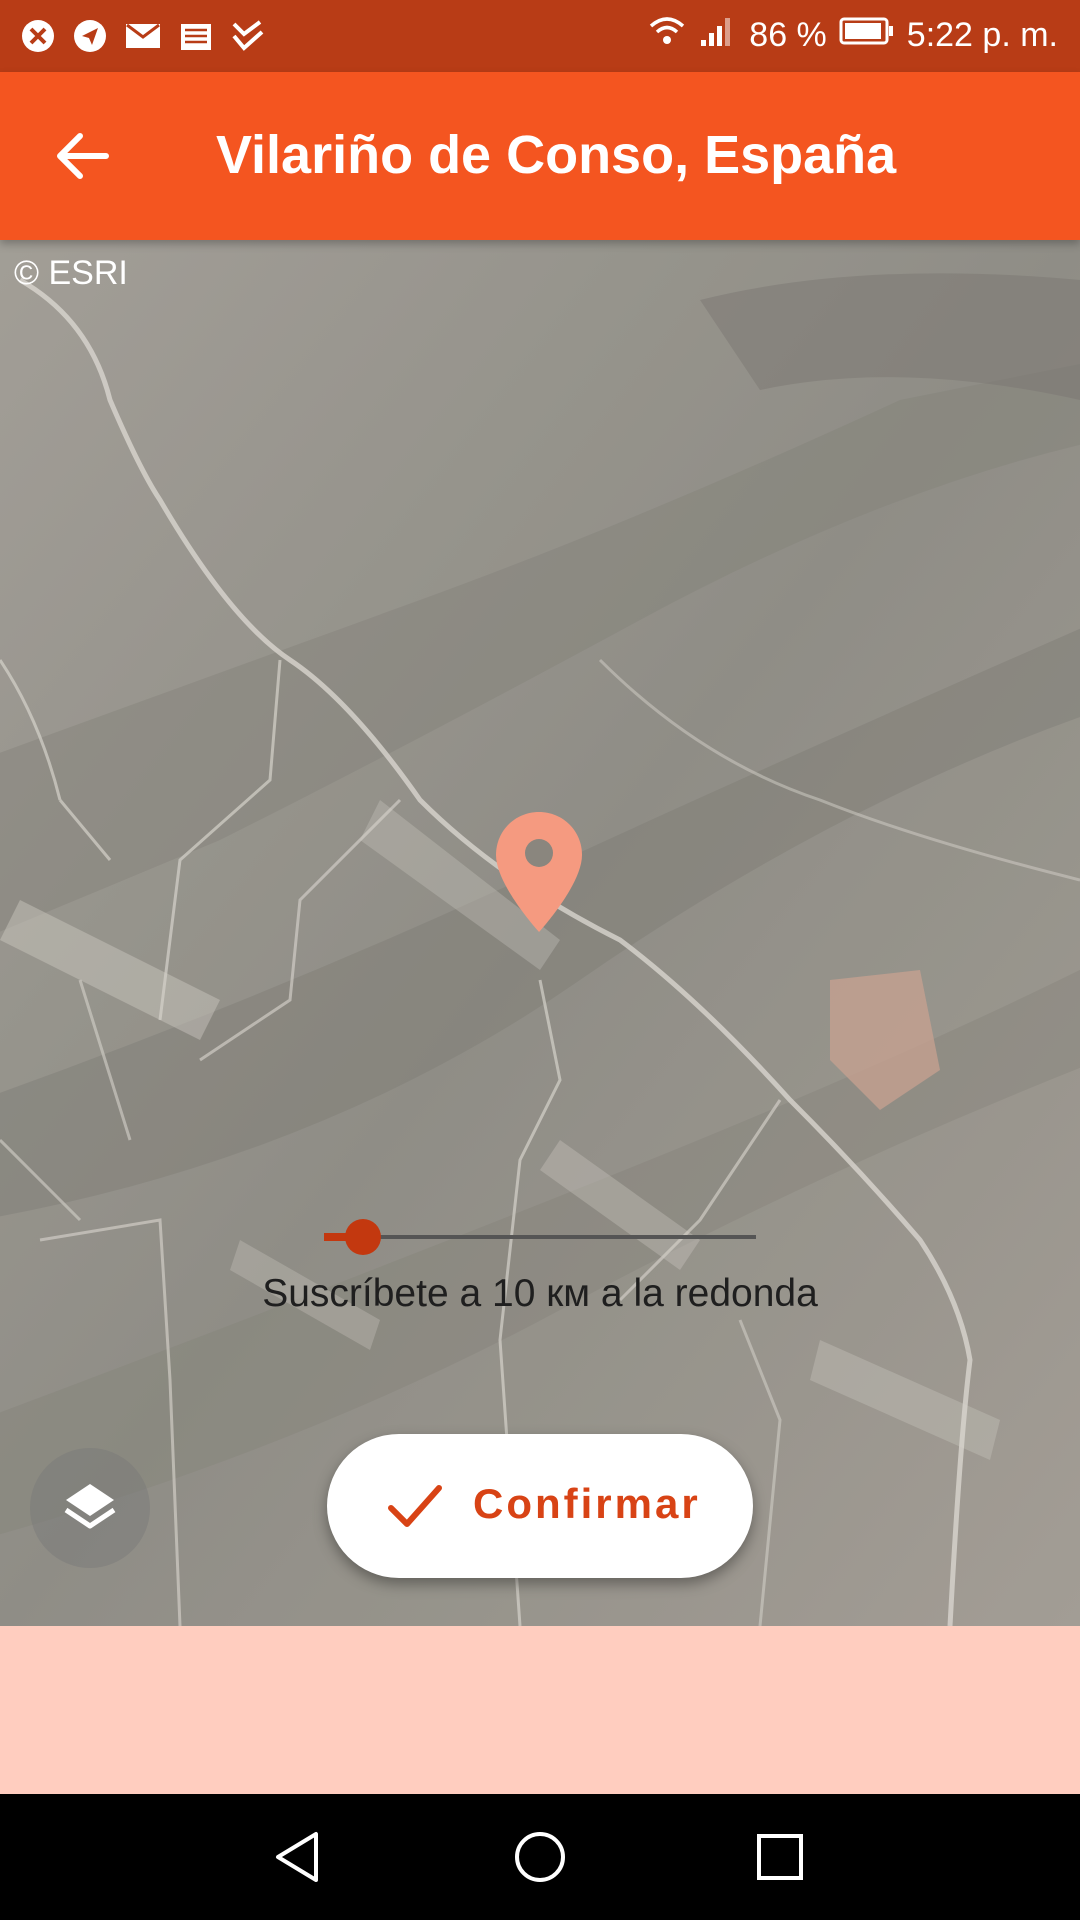  I want to click on back-button, so click(84, 156).